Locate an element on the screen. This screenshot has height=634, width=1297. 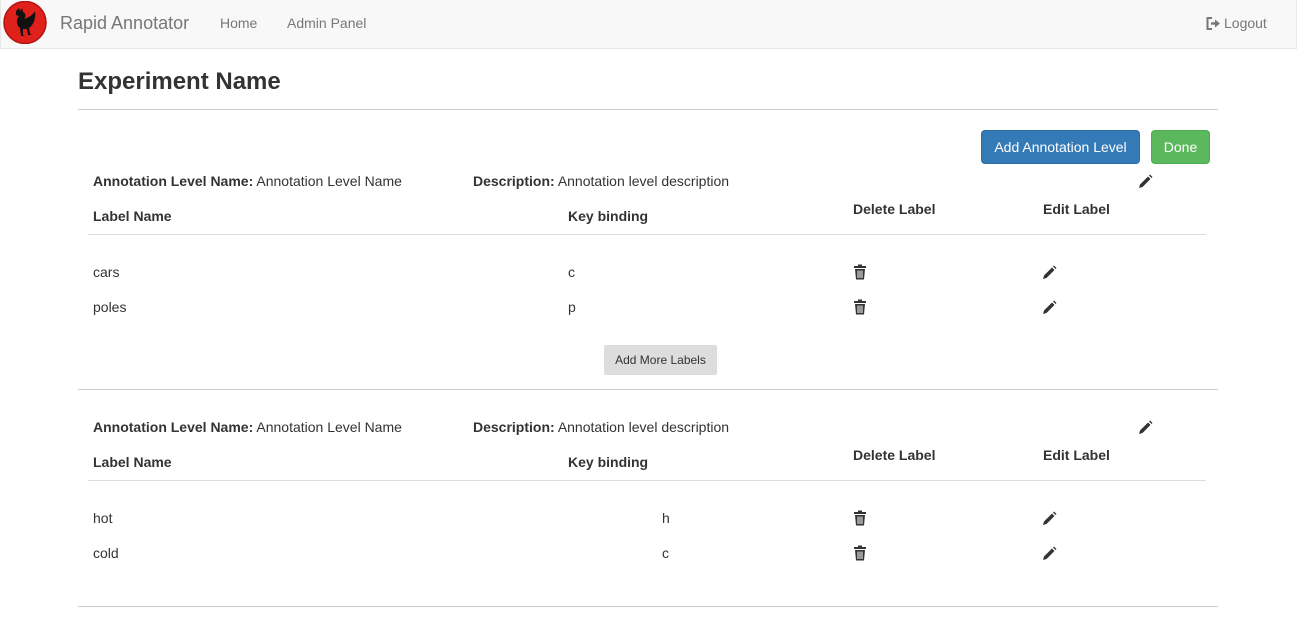
rooster-logo-icon is located at coordinates (25, 22).